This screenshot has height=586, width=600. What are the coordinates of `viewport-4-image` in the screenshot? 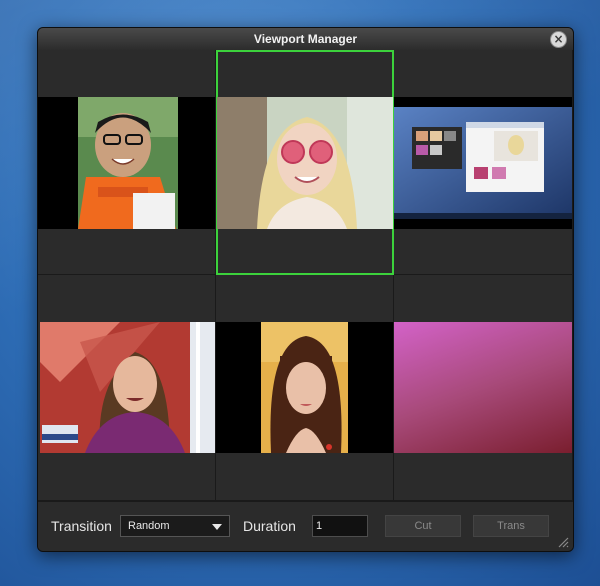 It's located at (127, 387).